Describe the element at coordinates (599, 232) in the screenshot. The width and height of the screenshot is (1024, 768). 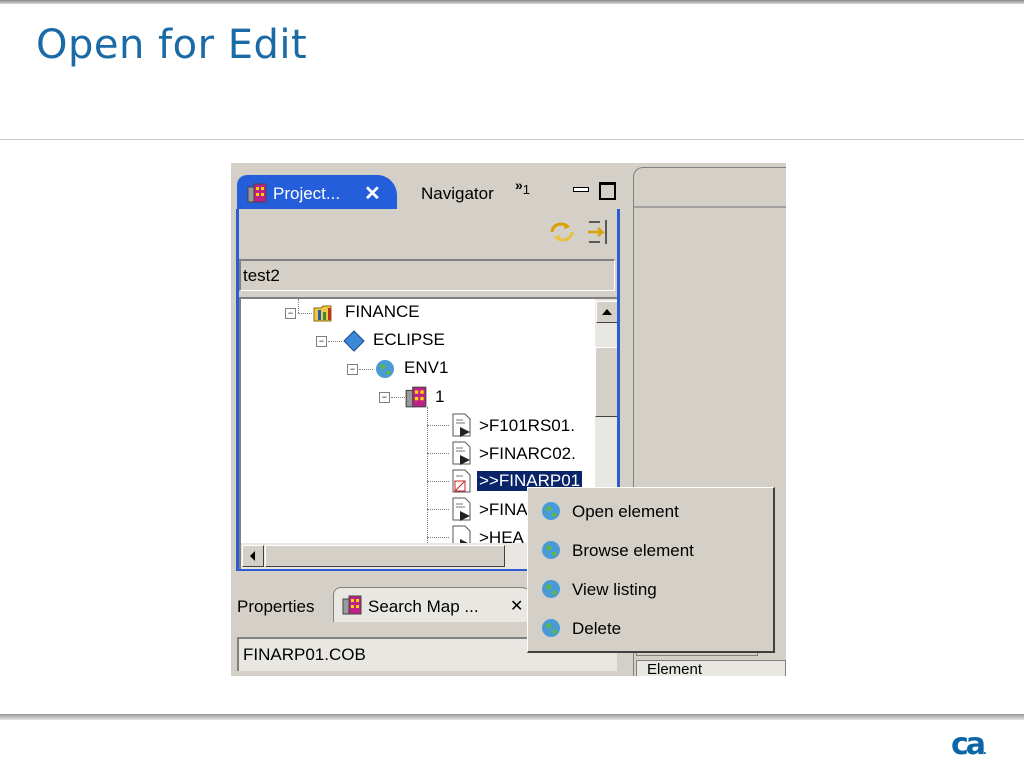
I see `link-with-editor-icon` at that location.